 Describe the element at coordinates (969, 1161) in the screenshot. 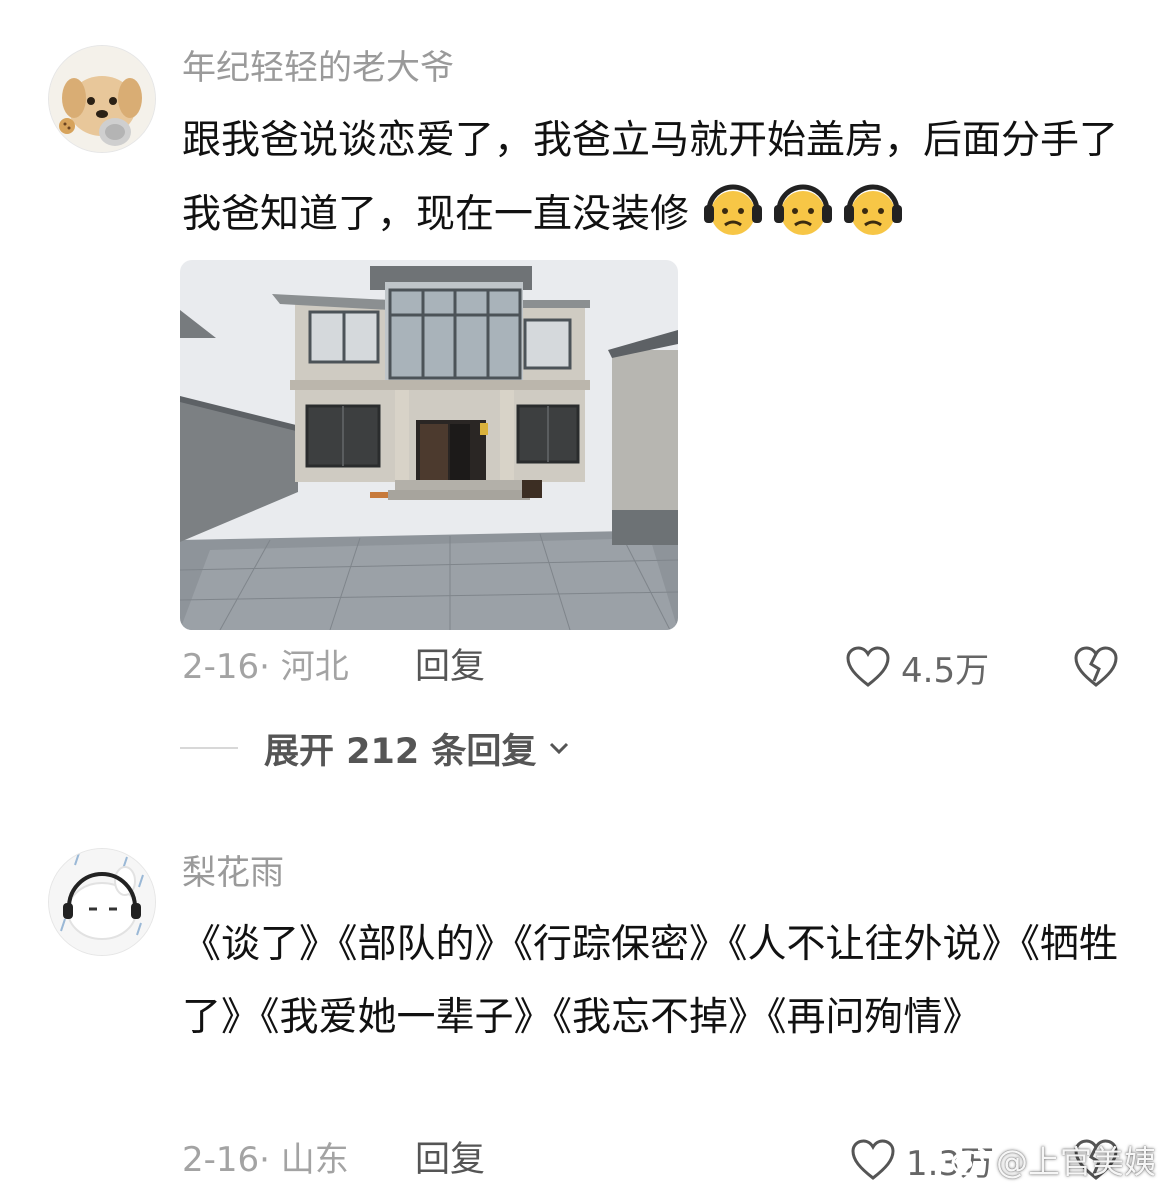

I see `weibo-logo-icon` at that location.